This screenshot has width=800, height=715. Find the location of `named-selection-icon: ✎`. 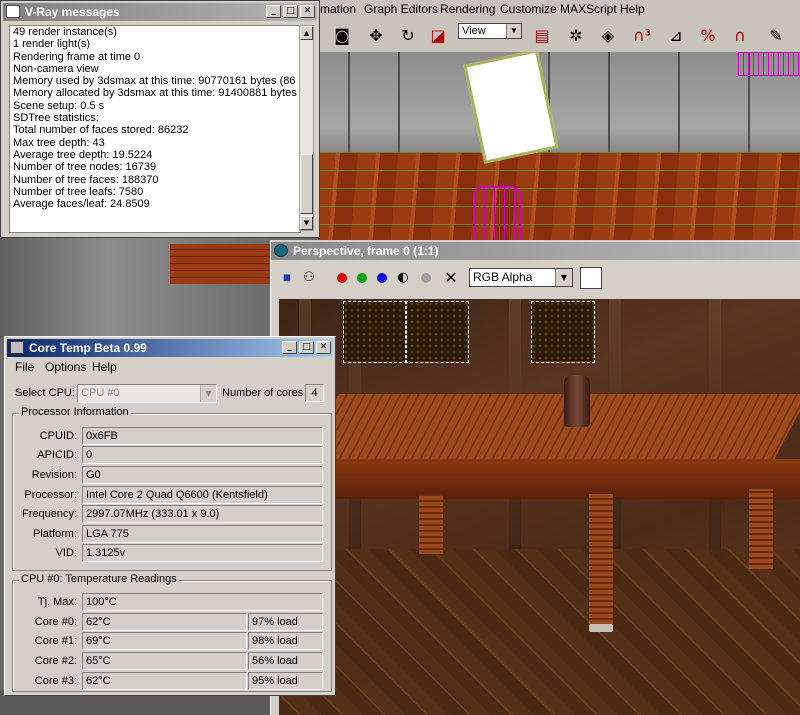

named-selection-icon: ✎ is located at coordinates (776, 35).